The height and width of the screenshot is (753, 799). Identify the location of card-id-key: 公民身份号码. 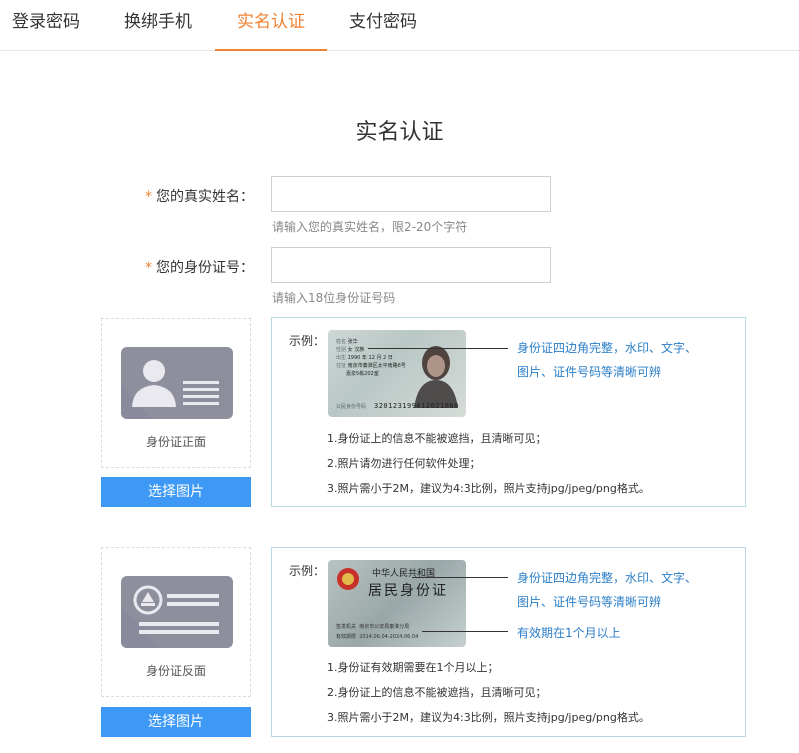
(351, 407).